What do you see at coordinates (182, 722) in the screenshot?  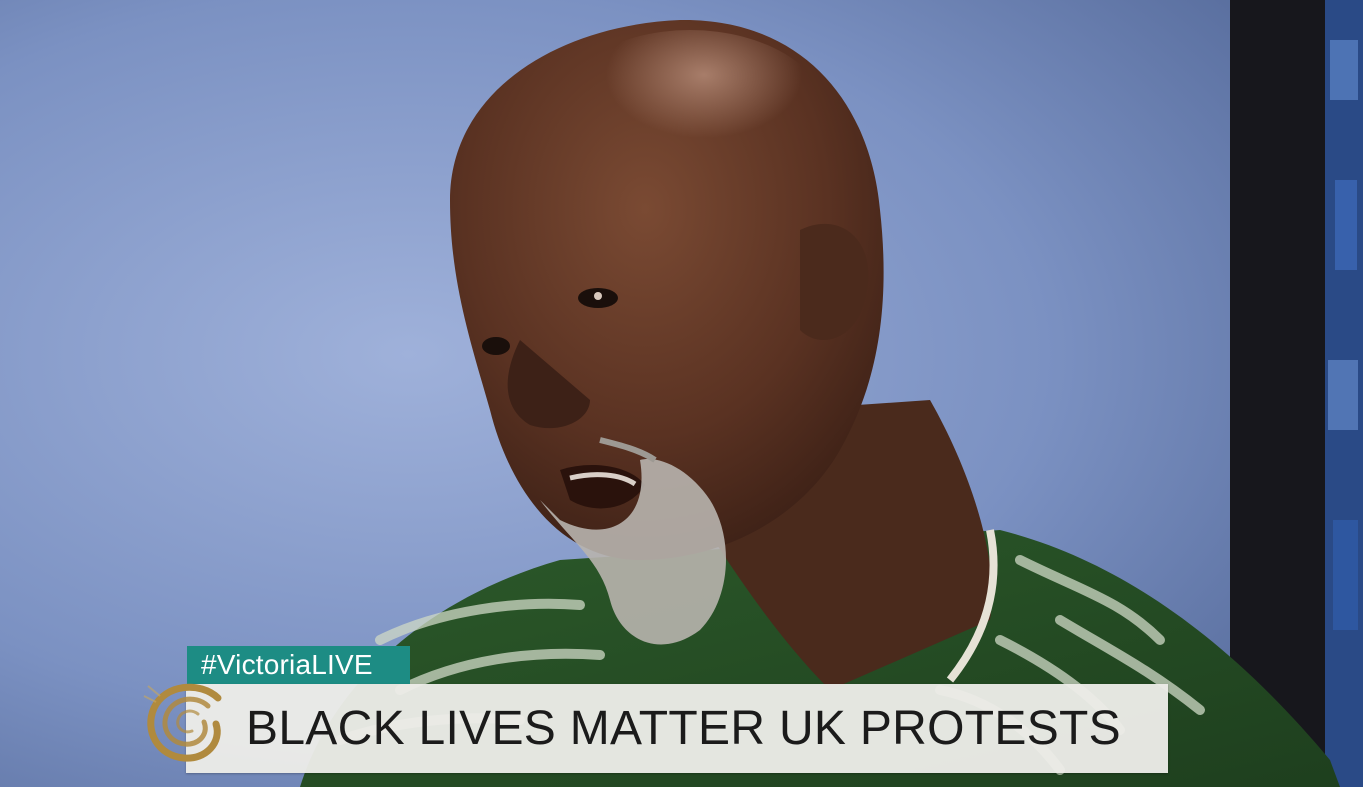 I see `swirl-logo-icon` at bounding box center [182, 722].